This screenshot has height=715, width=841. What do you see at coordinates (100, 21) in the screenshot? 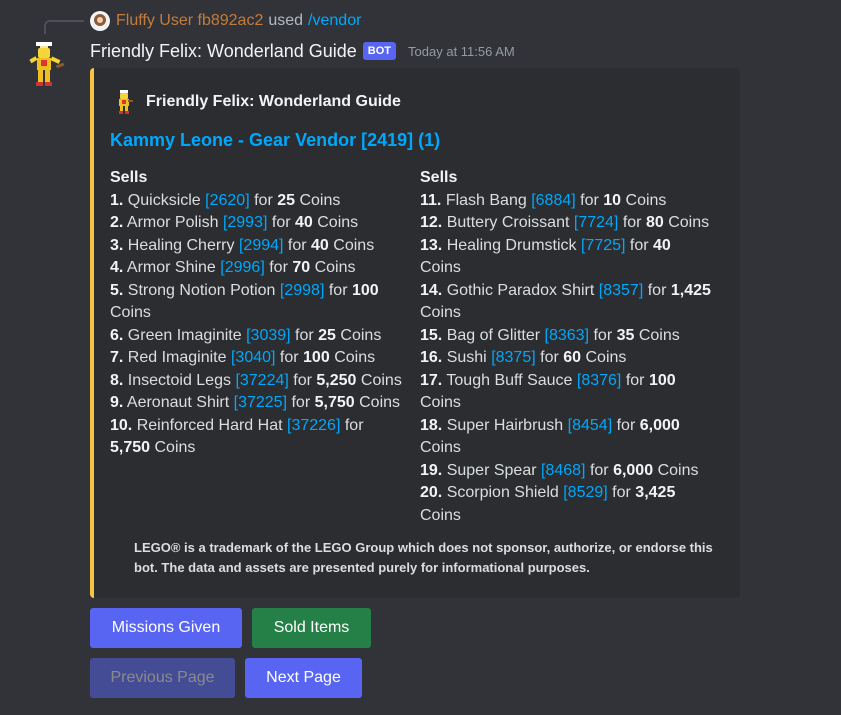
I see `user-avatar-icon` at bounding box center [100, 21].